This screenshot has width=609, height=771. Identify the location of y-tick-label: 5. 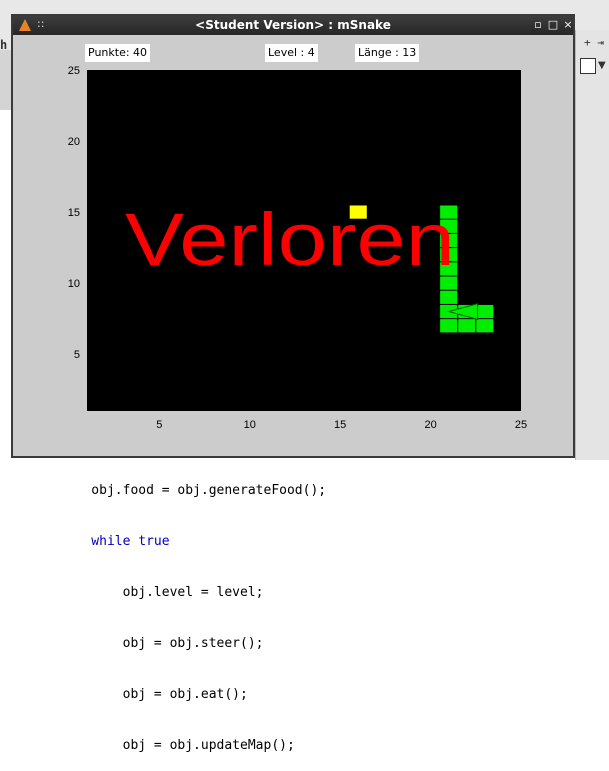
(77, 355).